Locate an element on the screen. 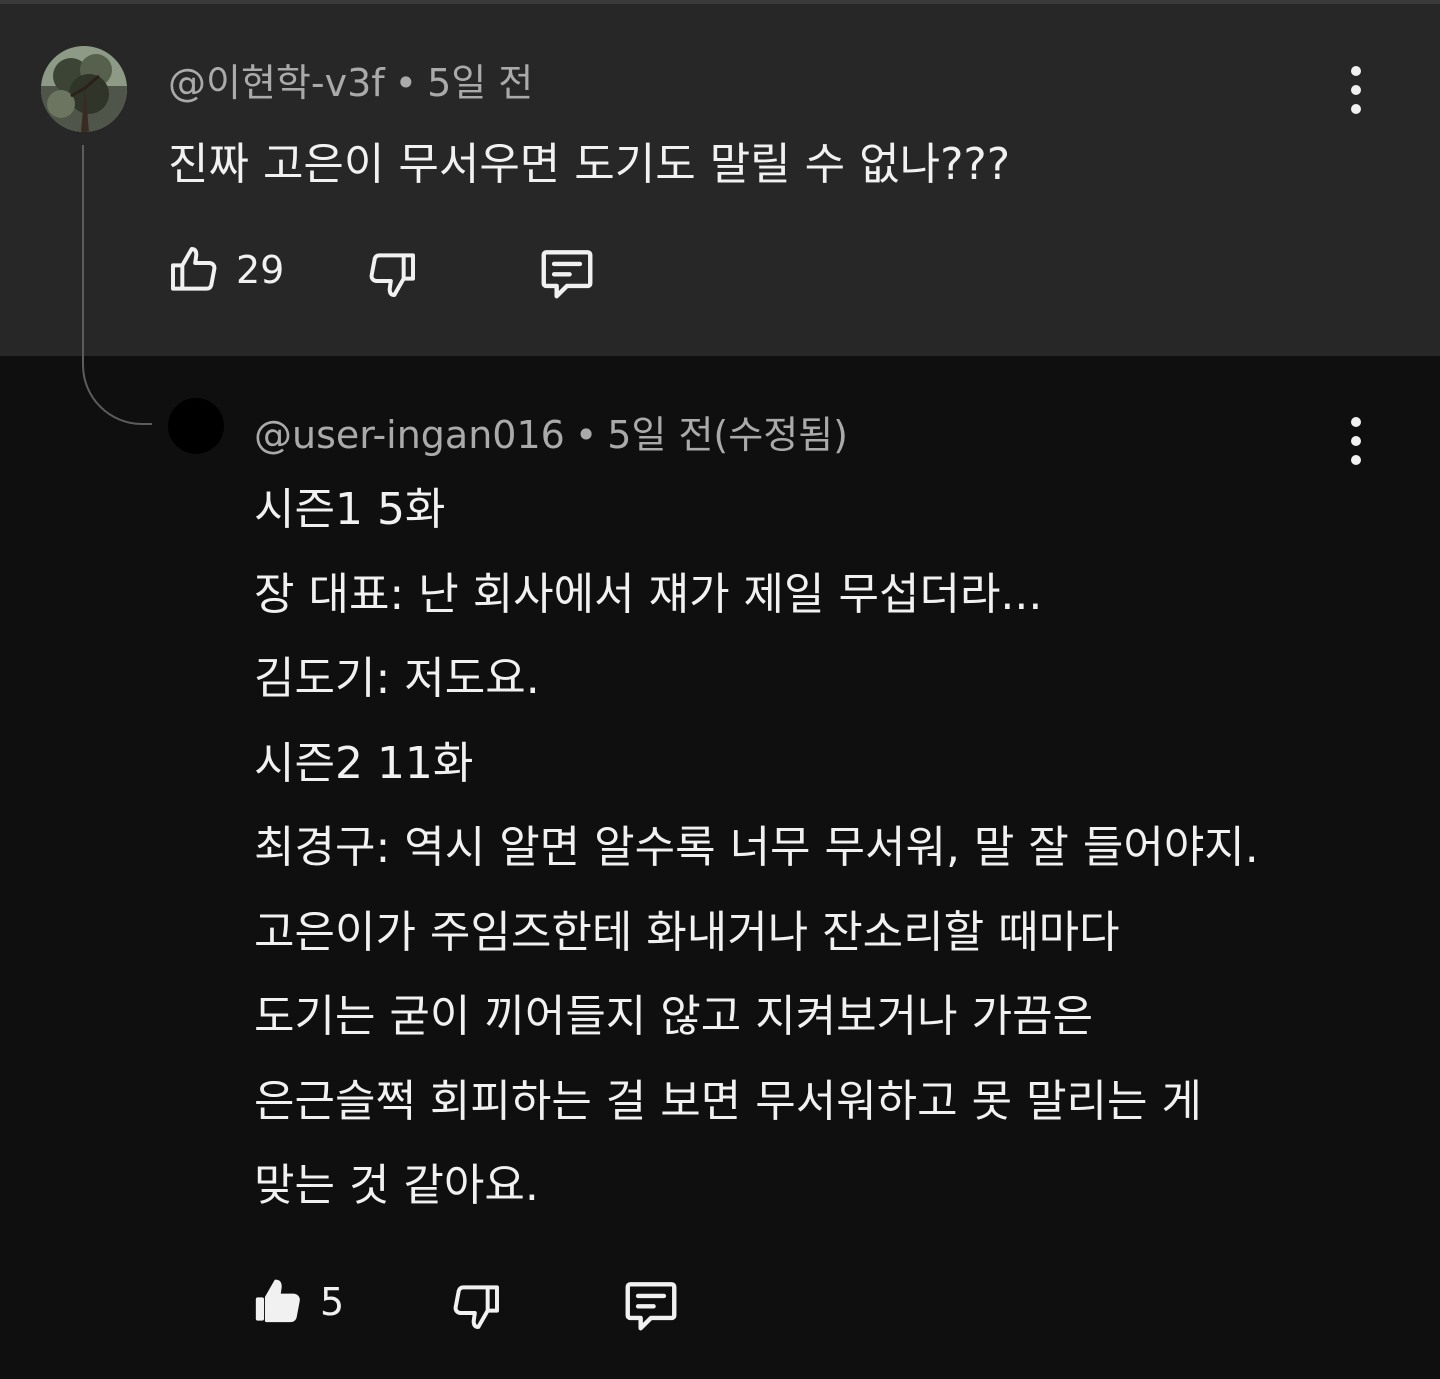  comment-line: 은근슬쩍 회피하는 걸 보면 무서워하고 못 말리는 게 is located at coordinates (728, 1101).